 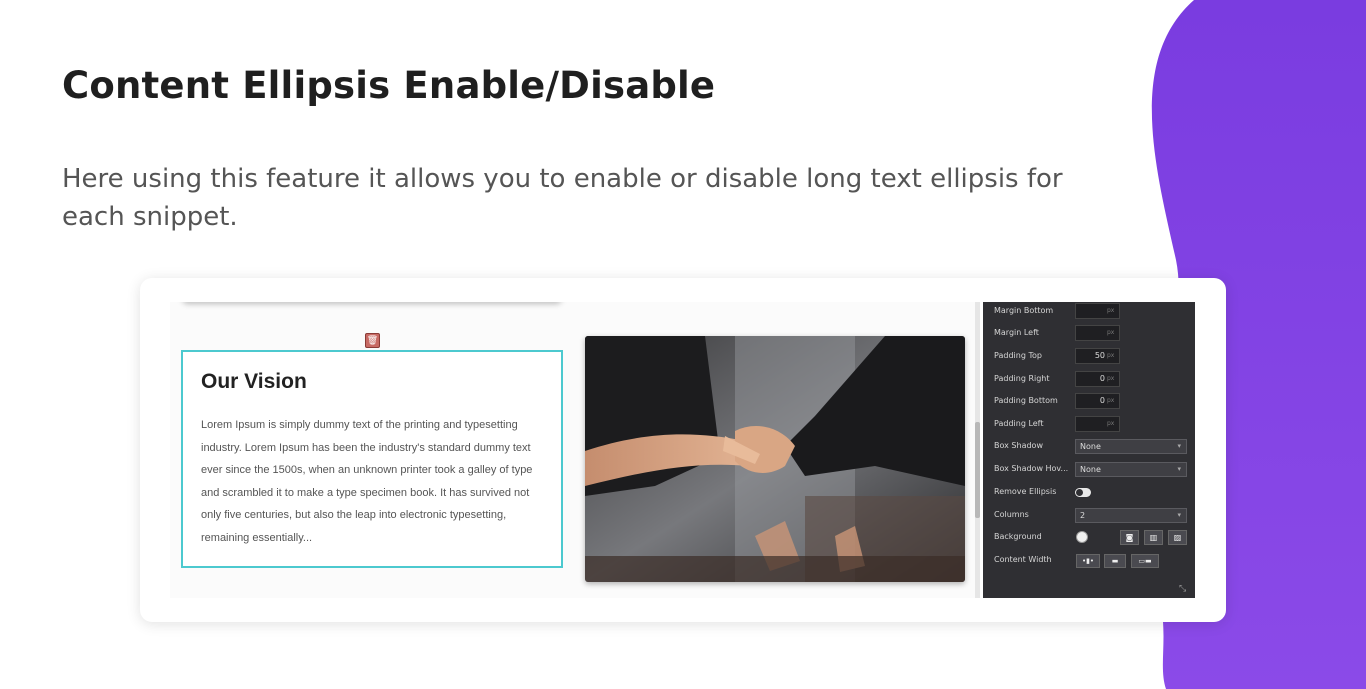 What do you see at coordinates (1131, 515) in the screenshot?
I see `columns-select: 2 ▾` at bounding box center [1131, 515].